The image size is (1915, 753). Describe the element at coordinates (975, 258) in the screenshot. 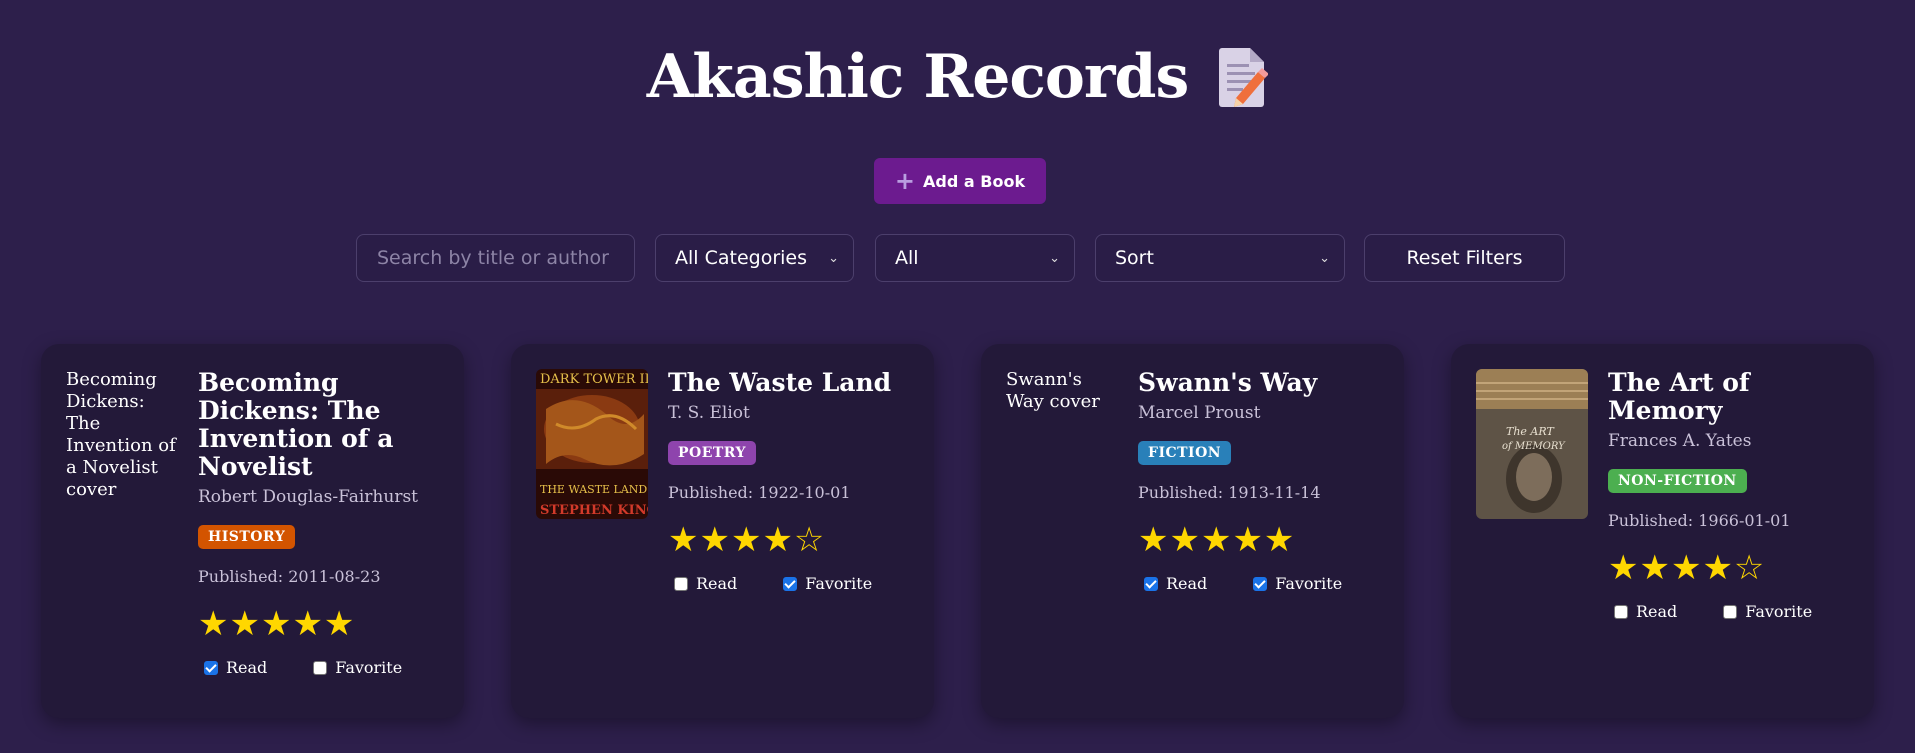

I see `status-select: All ⌄` at that location.